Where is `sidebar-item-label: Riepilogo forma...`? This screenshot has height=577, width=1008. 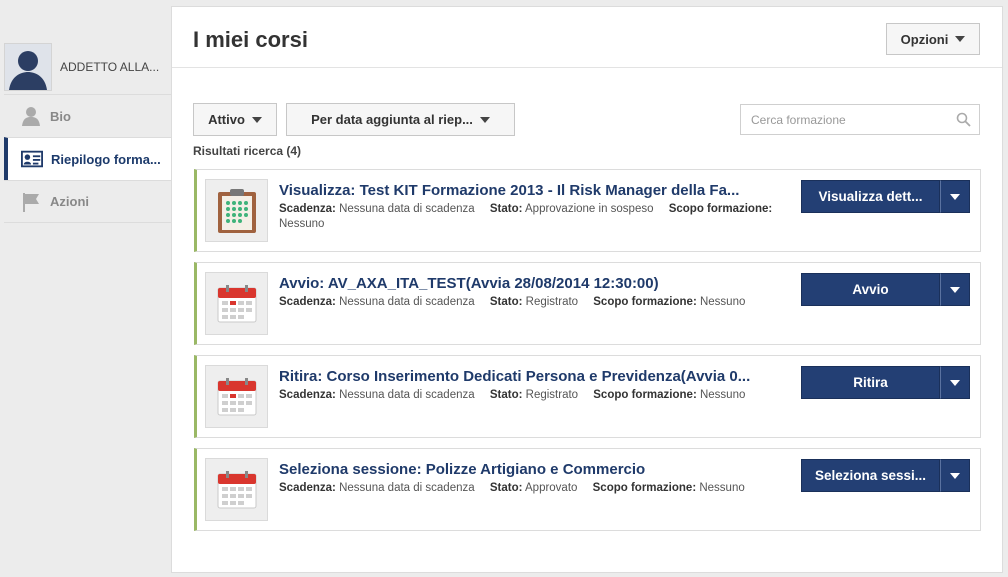
sidebar-item-label: Riepilogo forma... is located at coordinates (106, 159).